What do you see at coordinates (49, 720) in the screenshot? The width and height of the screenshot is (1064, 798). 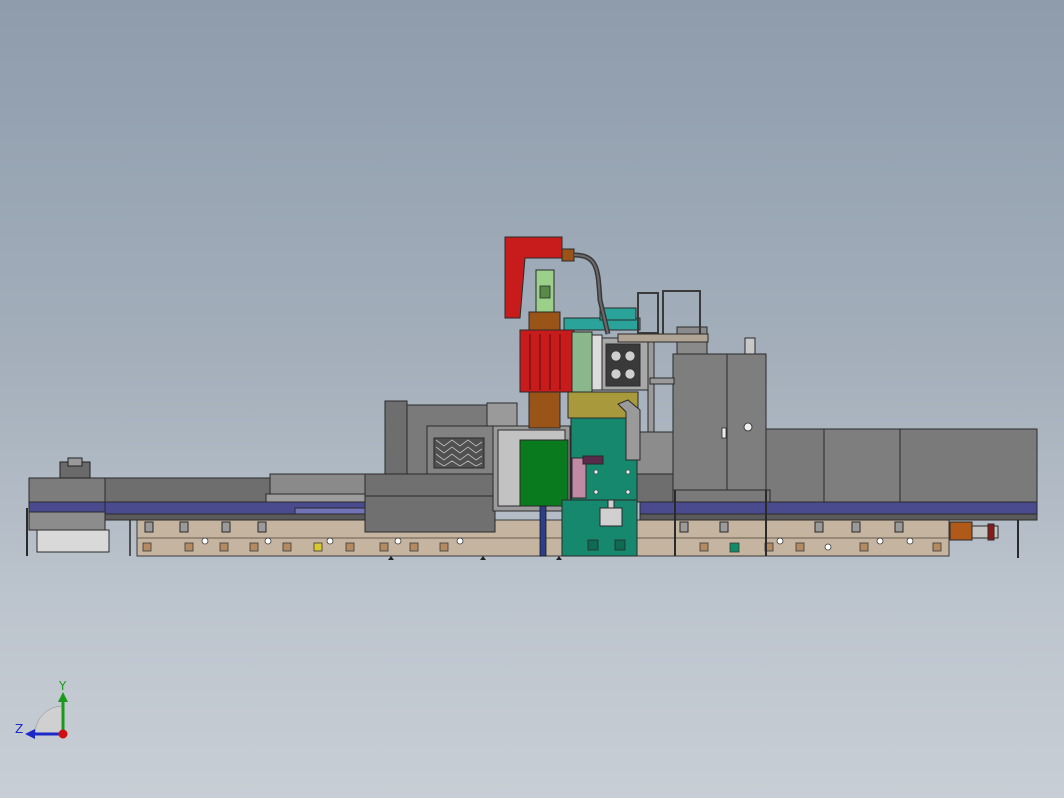 I see `triad-plane-icon` at bounding box center [49, 720].